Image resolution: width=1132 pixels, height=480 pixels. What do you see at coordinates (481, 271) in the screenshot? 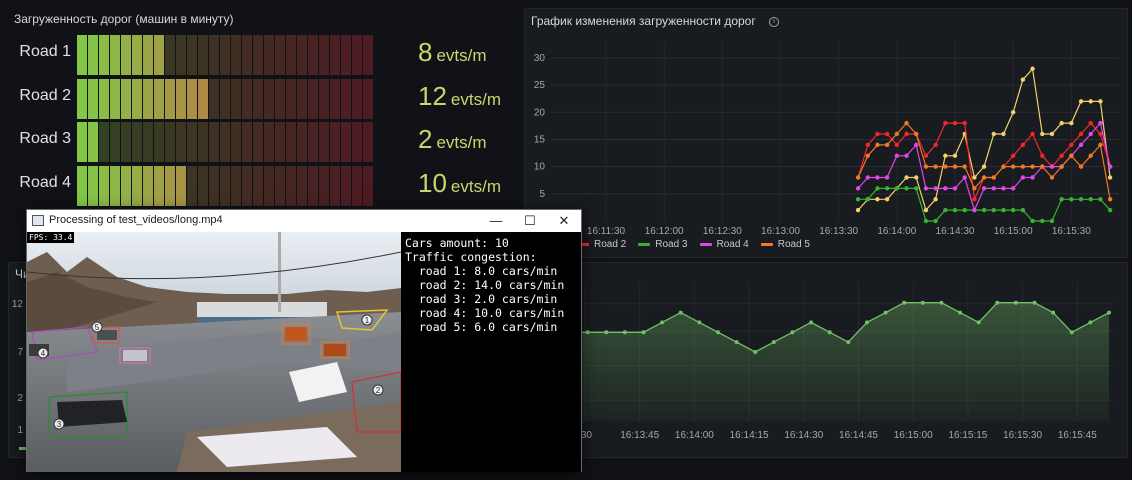
I see `console-line: road 1: 8.0 cars/min` at bounding box center [481, 271].